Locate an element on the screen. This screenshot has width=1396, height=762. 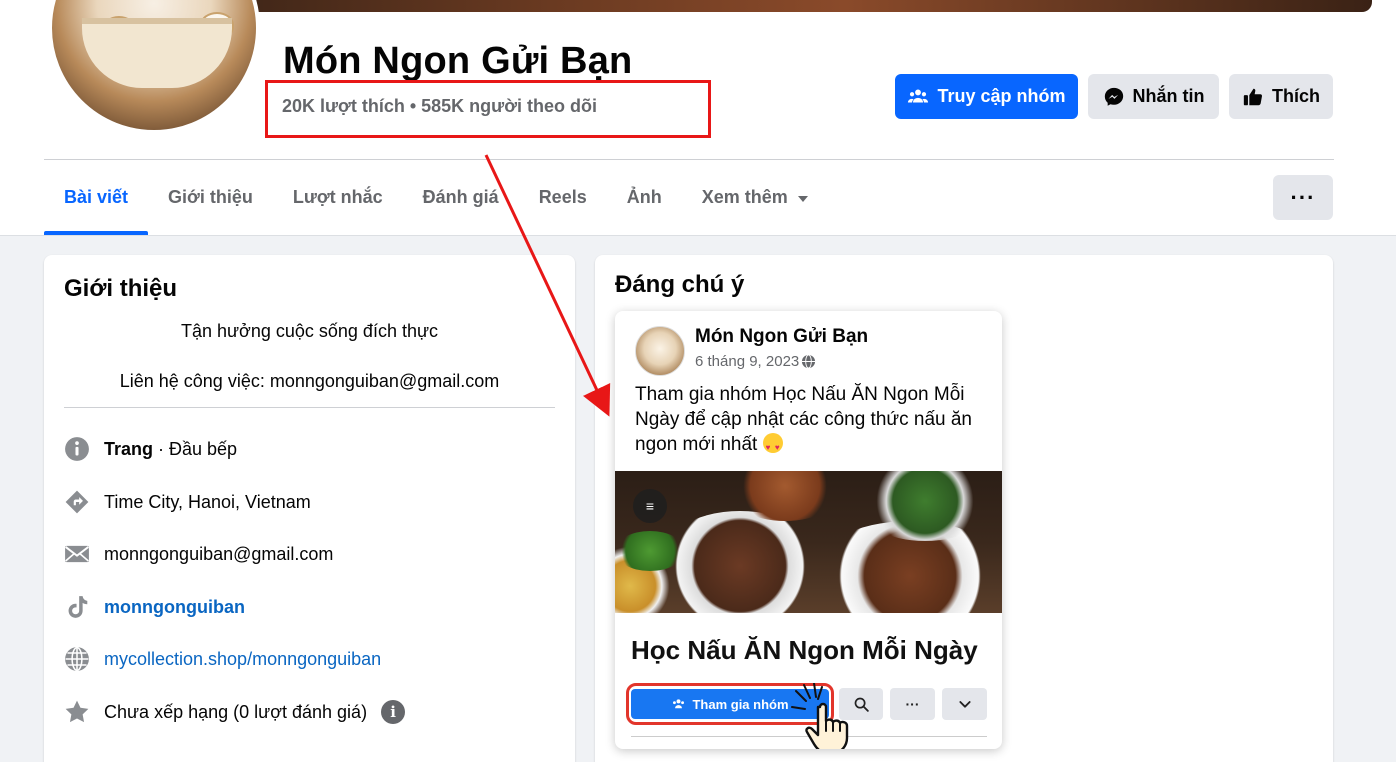
featured-title: Đáng chú ý is located at coordinates (680, 284).